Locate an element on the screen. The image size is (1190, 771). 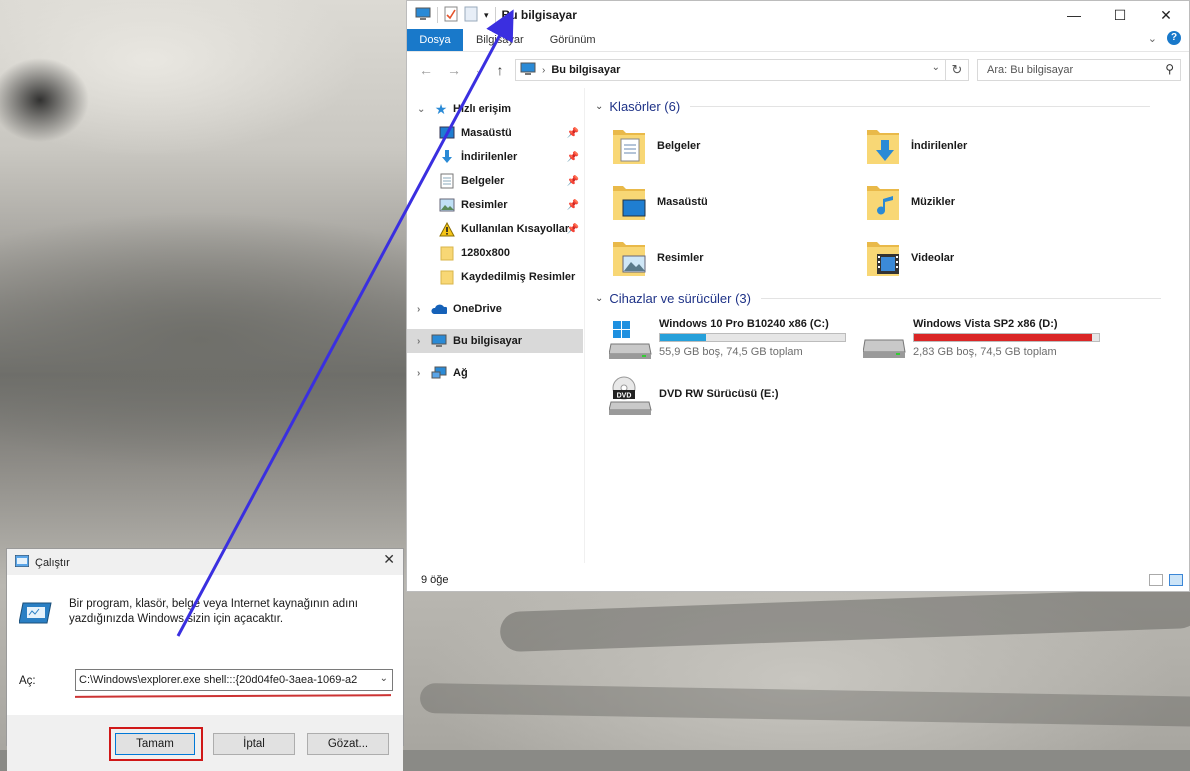
hard-drive-icon is located at coordinates (884, 348).